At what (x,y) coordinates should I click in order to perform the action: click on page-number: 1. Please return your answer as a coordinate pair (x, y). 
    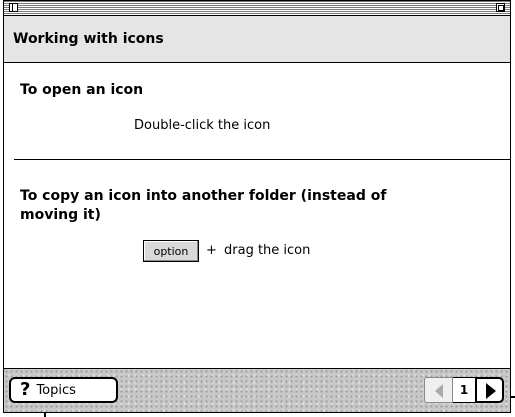
    Looking at the image, I should click on (464, 390).